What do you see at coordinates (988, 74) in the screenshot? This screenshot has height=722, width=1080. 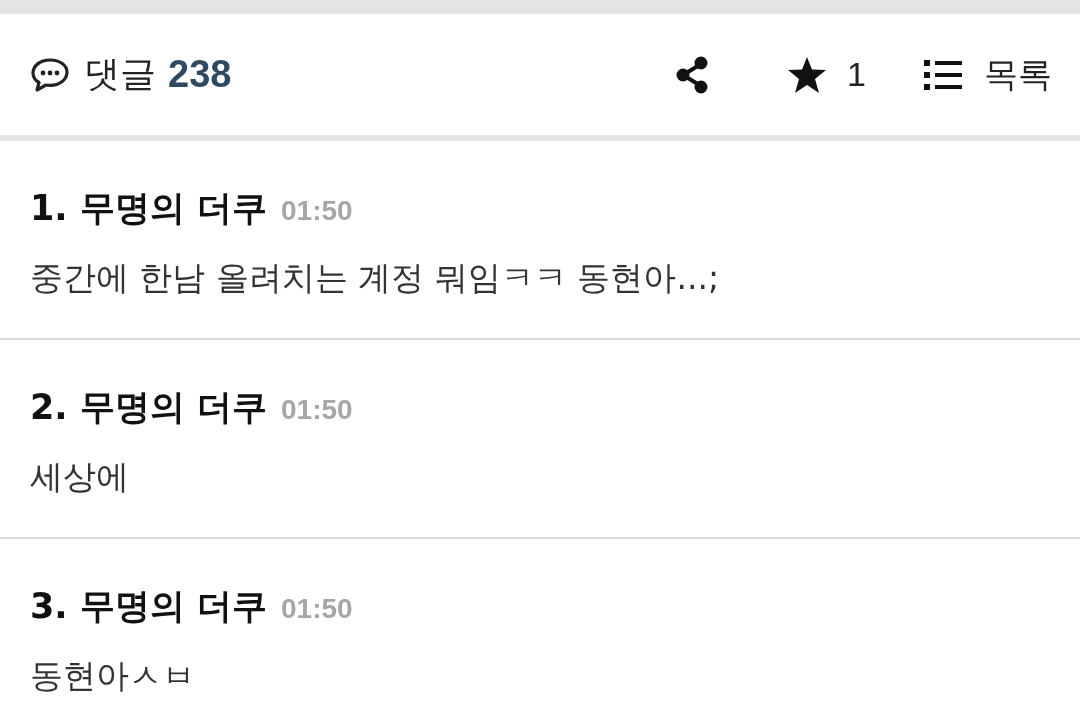 I see `list-button: 목록` at bounding box center [988, 74].